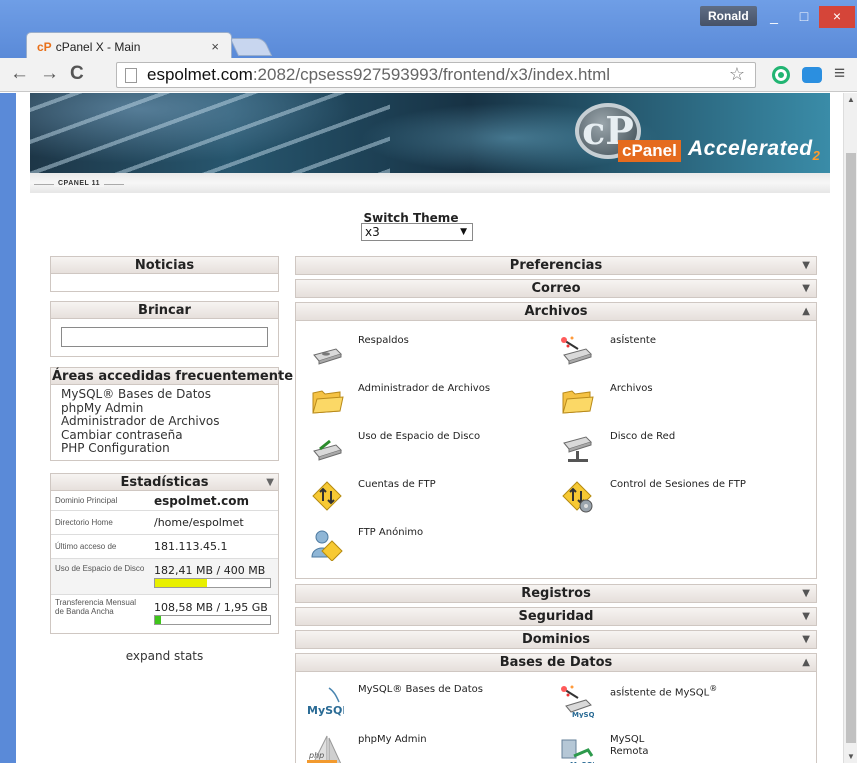  I want to click on folder-icon, so click(578, 402).